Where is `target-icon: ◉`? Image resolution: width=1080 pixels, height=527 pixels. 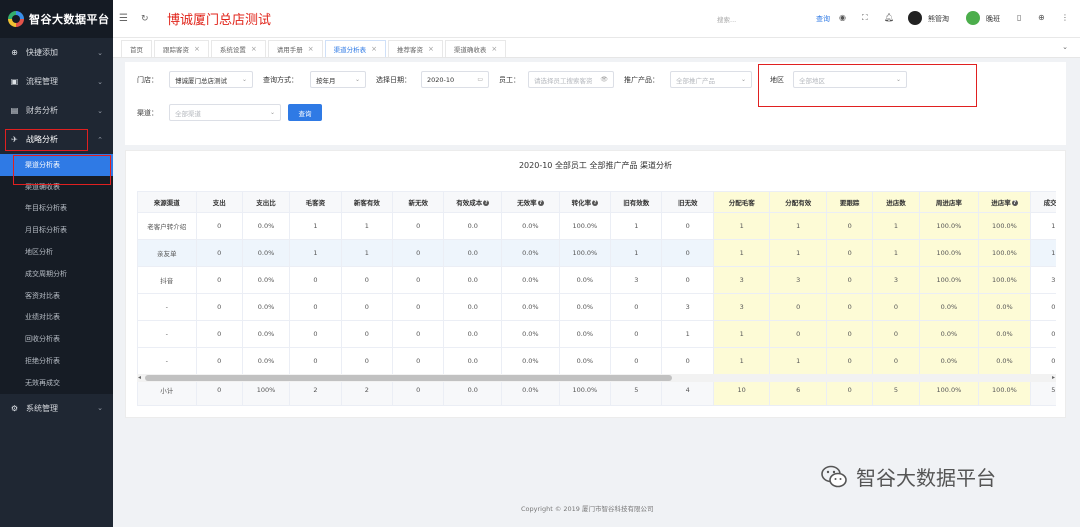 target-icon: ◉ is located at coordinates (842, 17).